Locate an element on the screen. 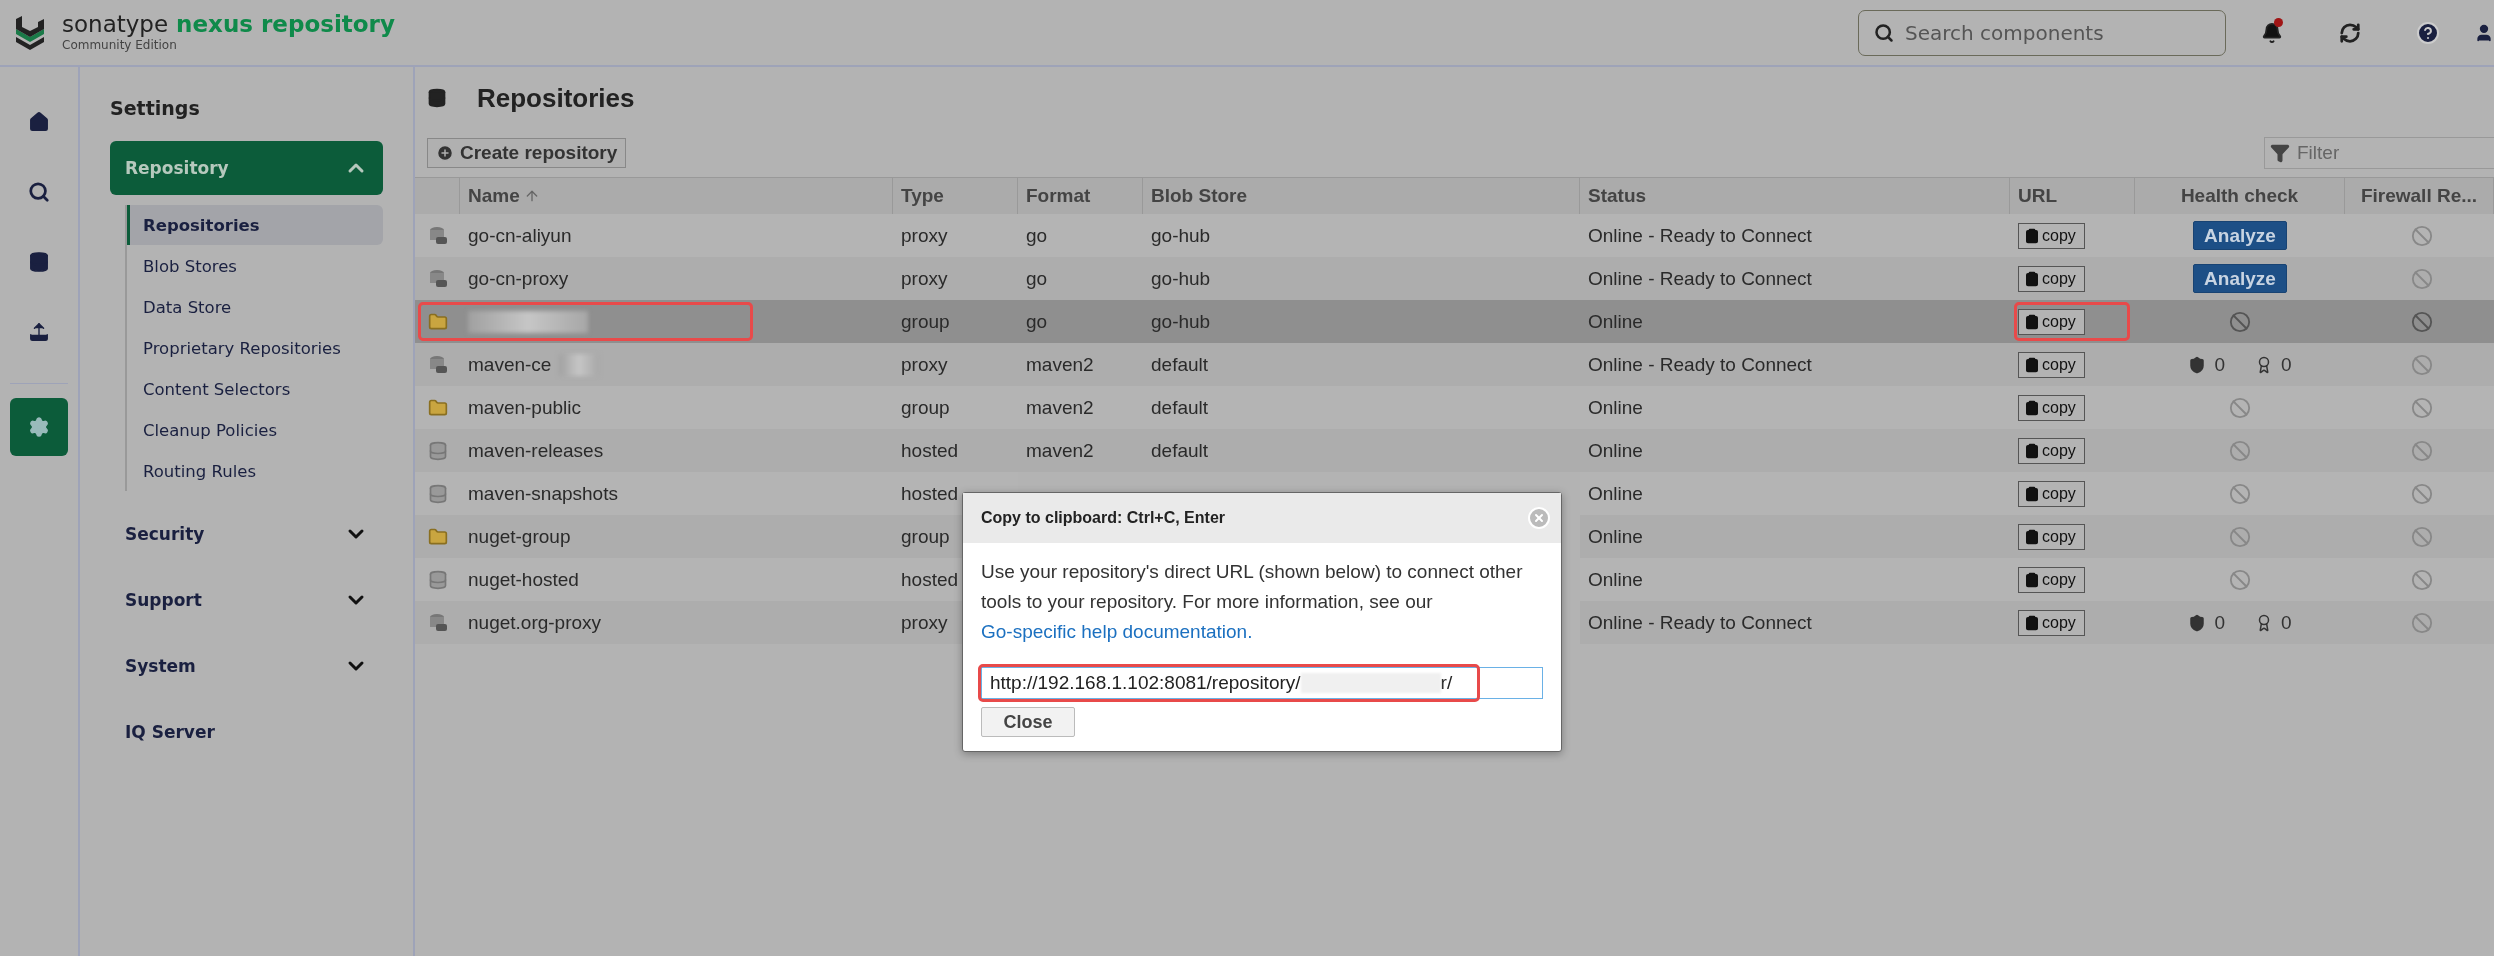 The height and width of the screenshot is (956, 2494). filter-field: Filter is located at coordinates (2379, 153).